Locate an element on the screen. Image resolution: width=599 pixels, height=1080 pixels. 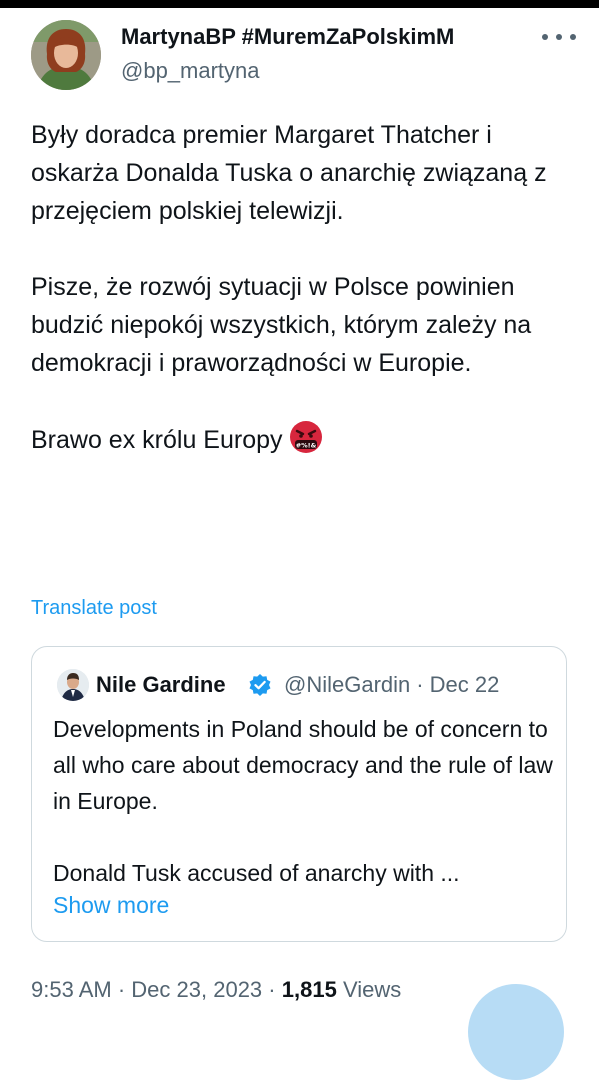
tweet-metadata: 9:53 AM · Dec 23, 2023 · 1,815 Views is located at coordinates (216, 990).